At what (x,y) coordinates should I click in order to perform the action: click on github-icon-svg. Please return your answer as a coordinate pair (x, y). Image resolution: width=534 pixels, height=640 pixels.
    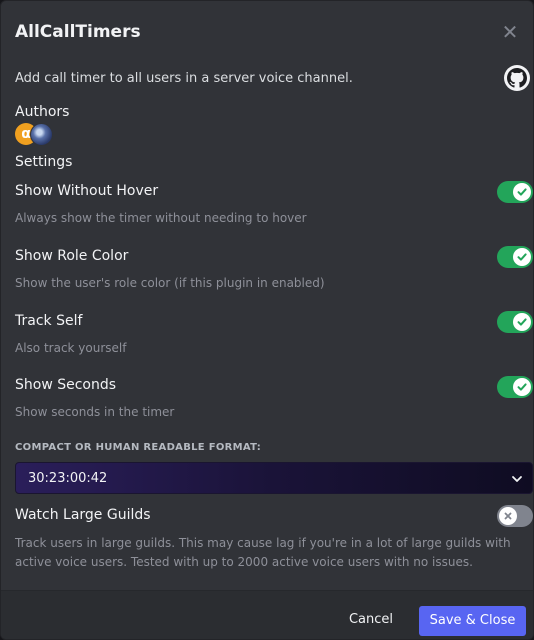
    Looking at the image, I should click on (517, 78).